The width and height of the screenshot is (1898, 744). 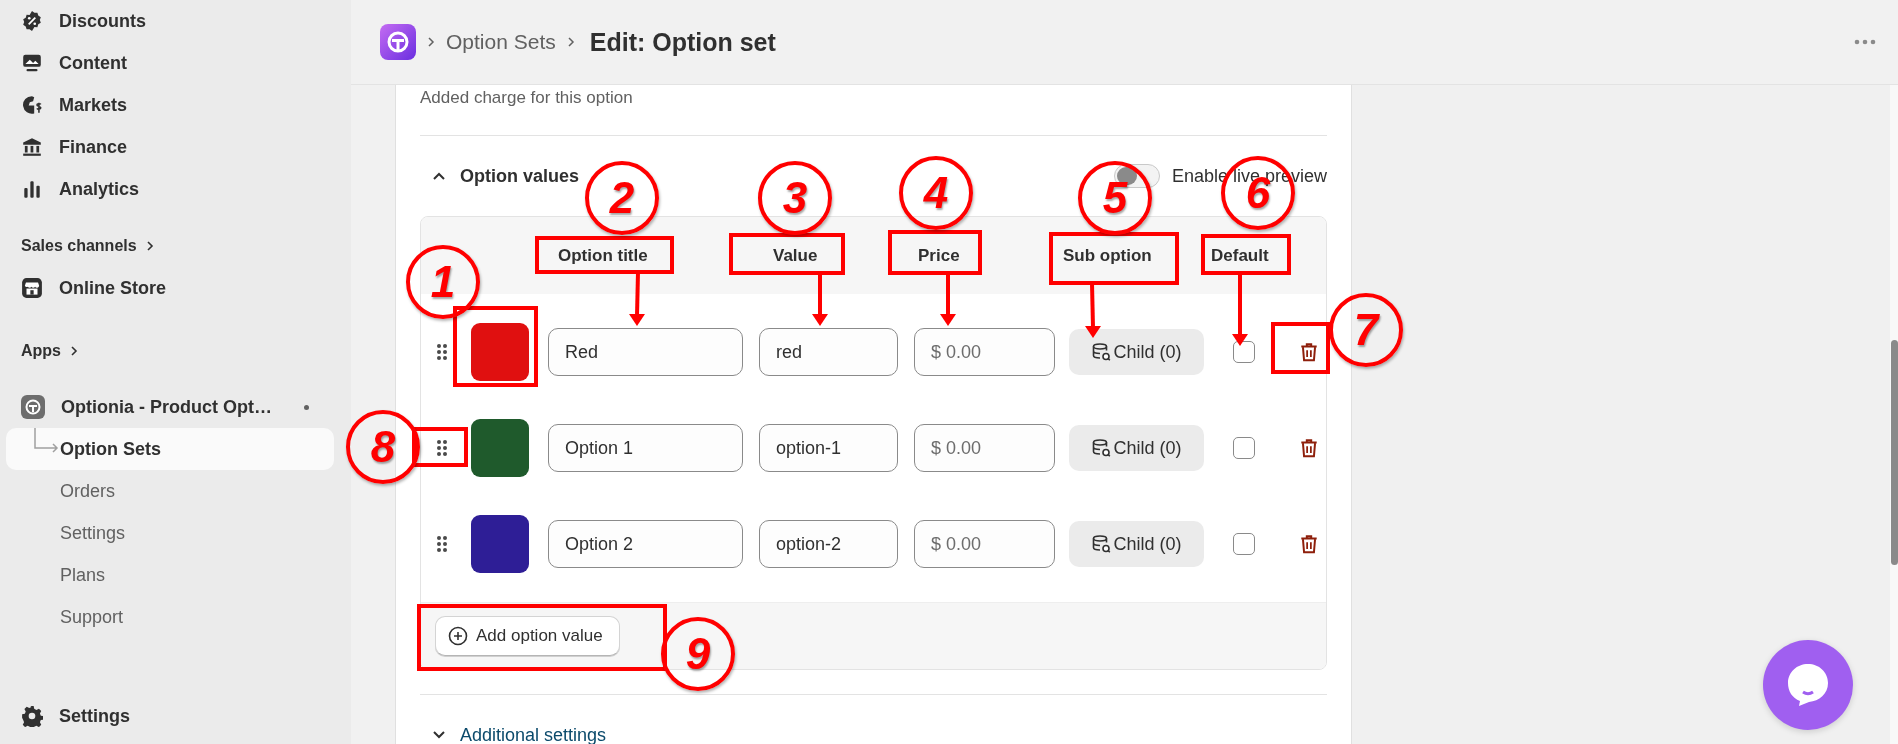 I want to click on sub-nav-item: Plans, so click(x=170, y=575).